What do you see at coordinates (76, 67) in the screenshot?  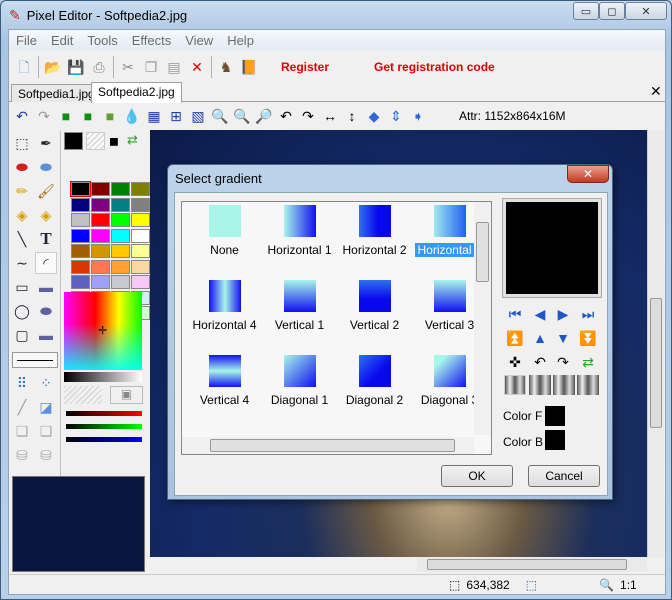 I see `save-icon: 💾` at bounding box center [76, 67].